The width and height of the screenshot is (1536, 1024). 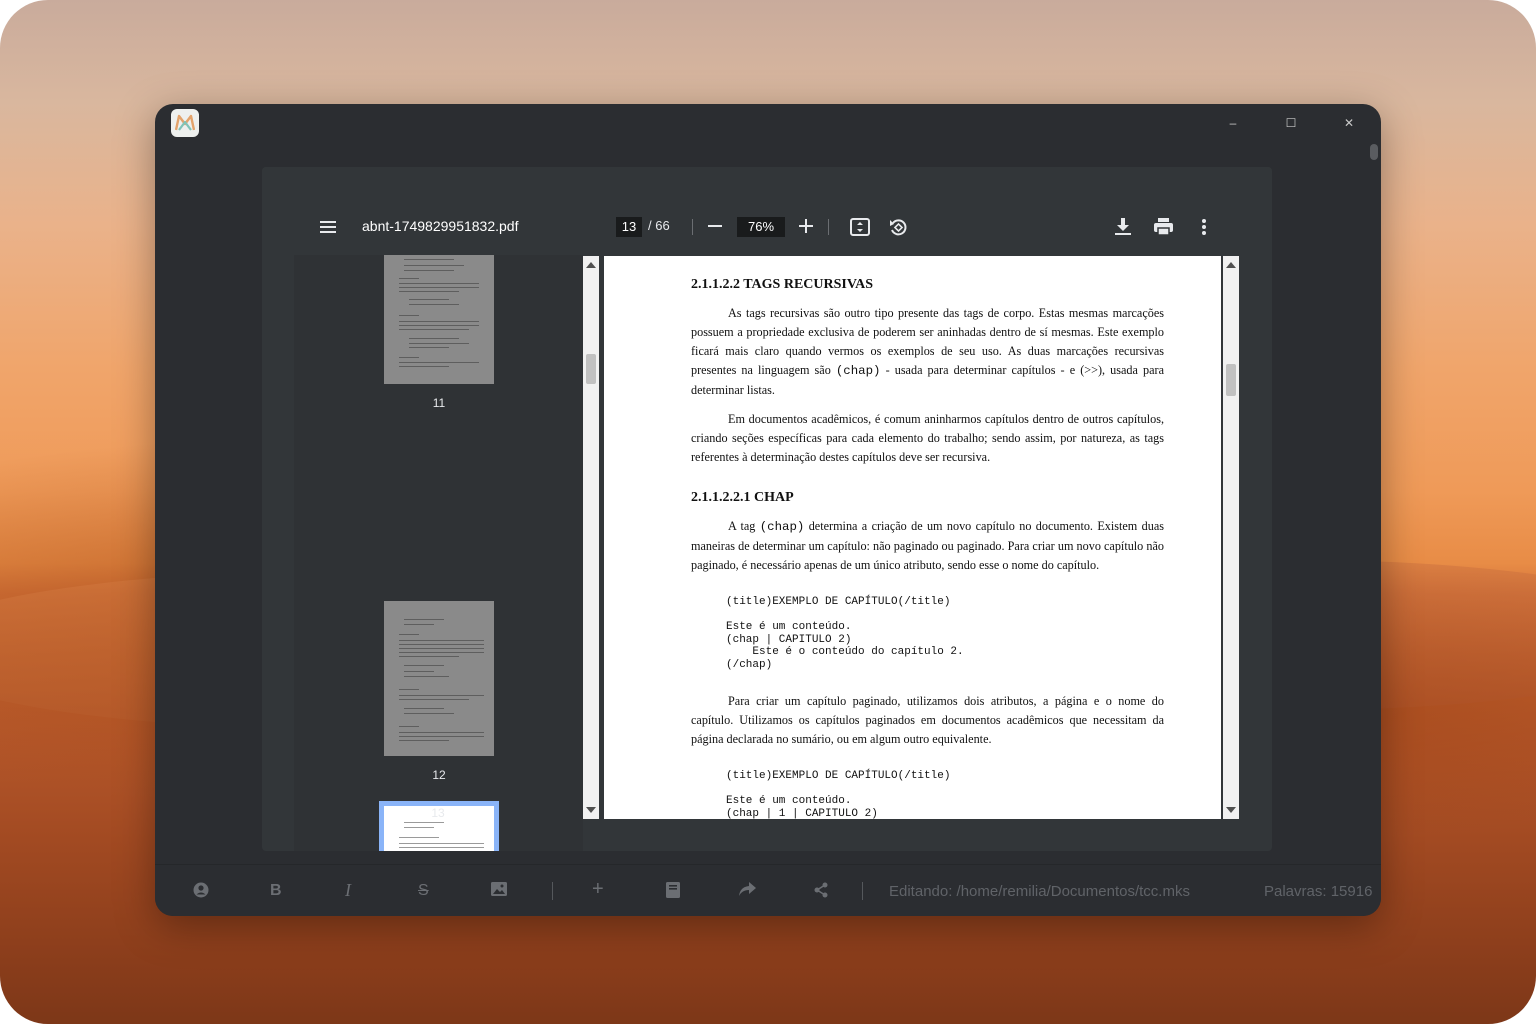 I want to click on share-arrow-icon, so click(x=747, y=891).